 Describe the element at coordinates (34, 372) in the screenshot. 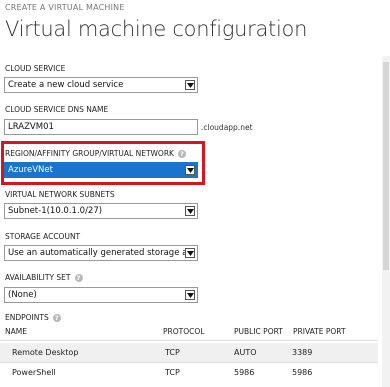

I see `endpoint-name: PowerShell` at that location.